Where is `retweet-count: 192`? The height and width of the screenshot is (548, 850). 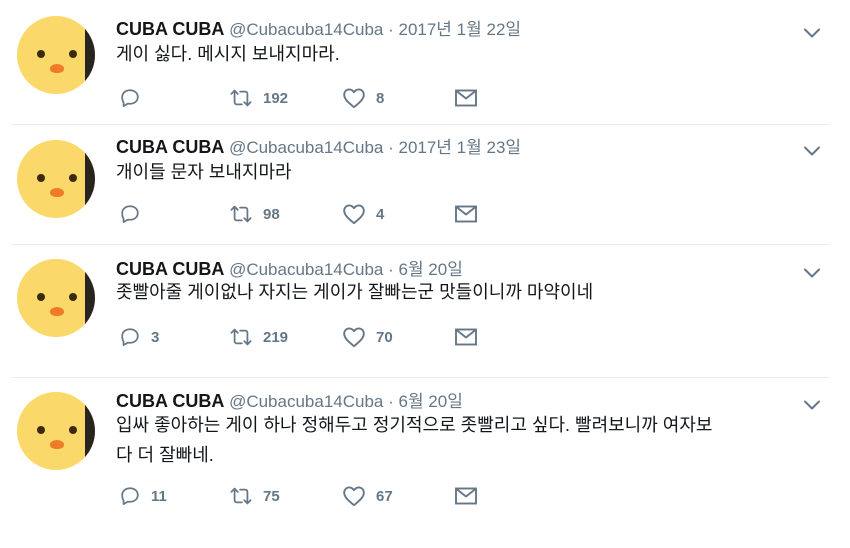
retweet-count: 192 is located at coordinates (276, 98).